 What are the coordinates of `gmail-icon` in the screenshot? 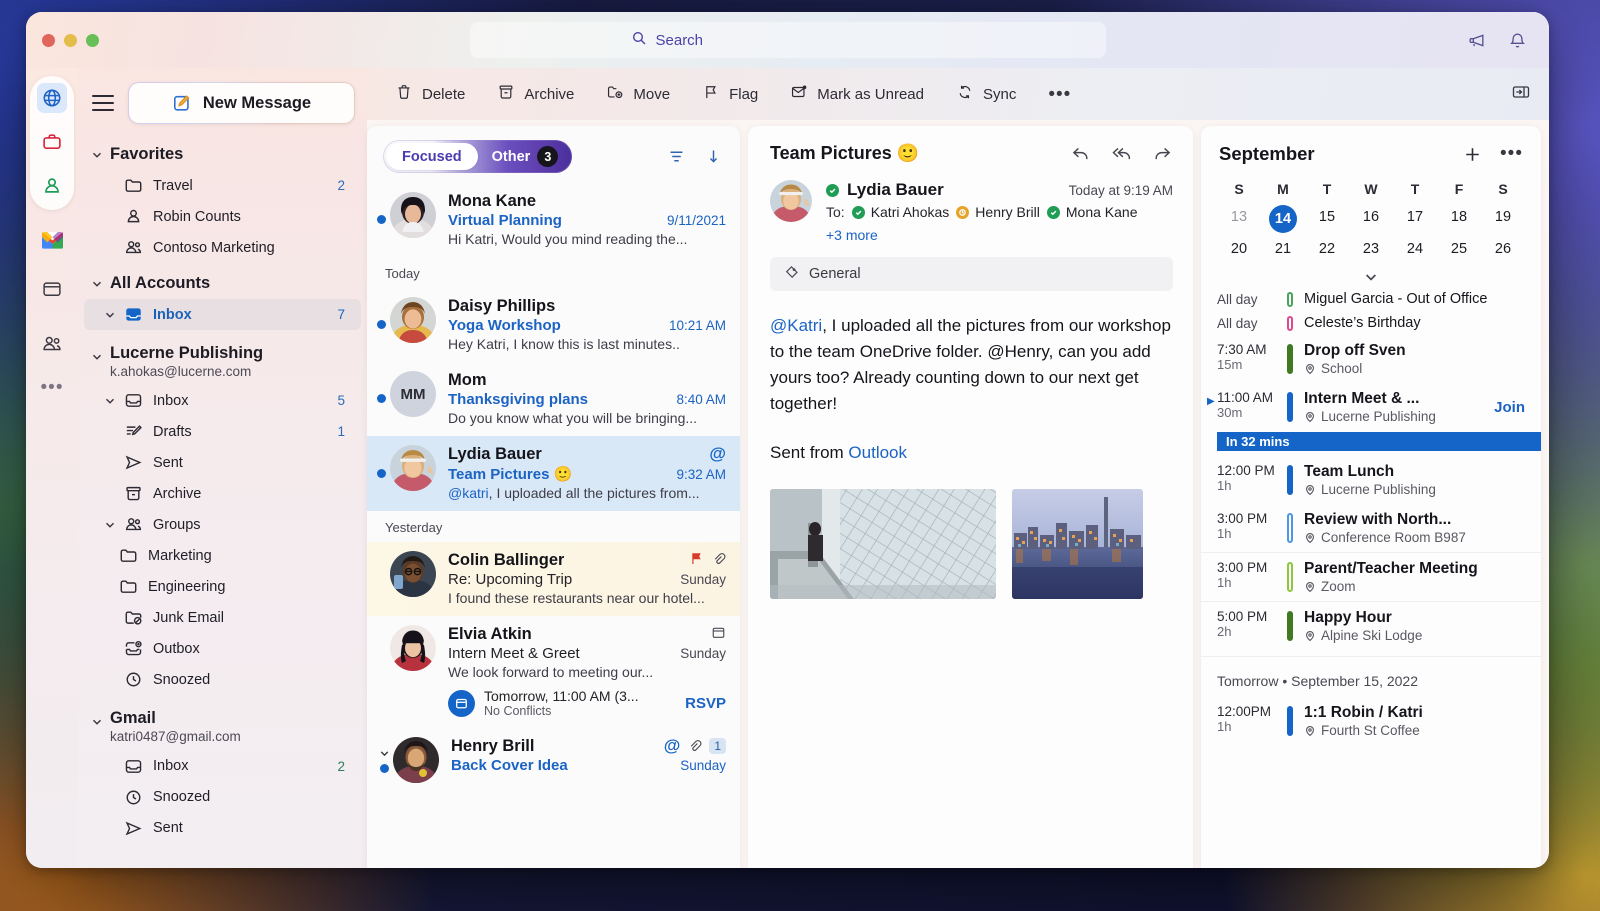 It's located at (52, 240).